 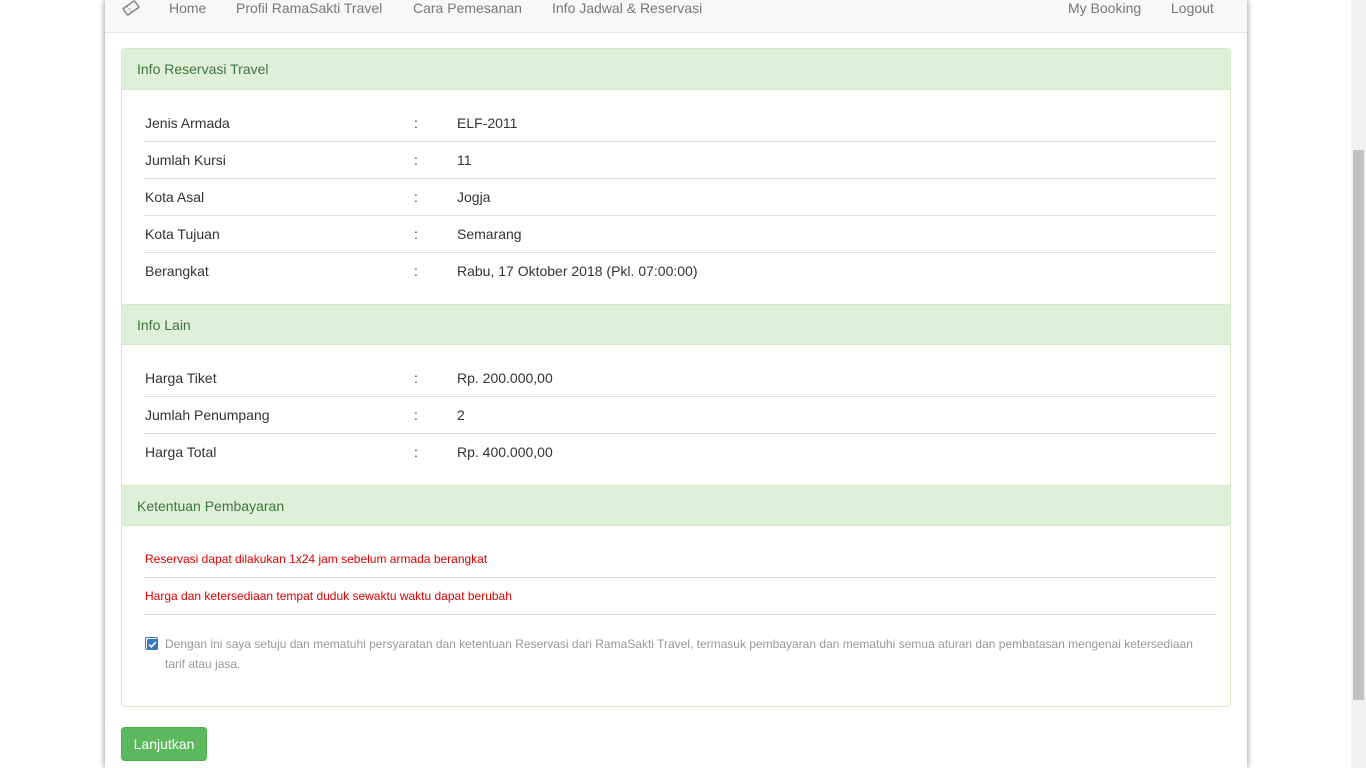 I want to click on nav-profil: Profil RamaSakti Travel, so click(x=309, y=9).